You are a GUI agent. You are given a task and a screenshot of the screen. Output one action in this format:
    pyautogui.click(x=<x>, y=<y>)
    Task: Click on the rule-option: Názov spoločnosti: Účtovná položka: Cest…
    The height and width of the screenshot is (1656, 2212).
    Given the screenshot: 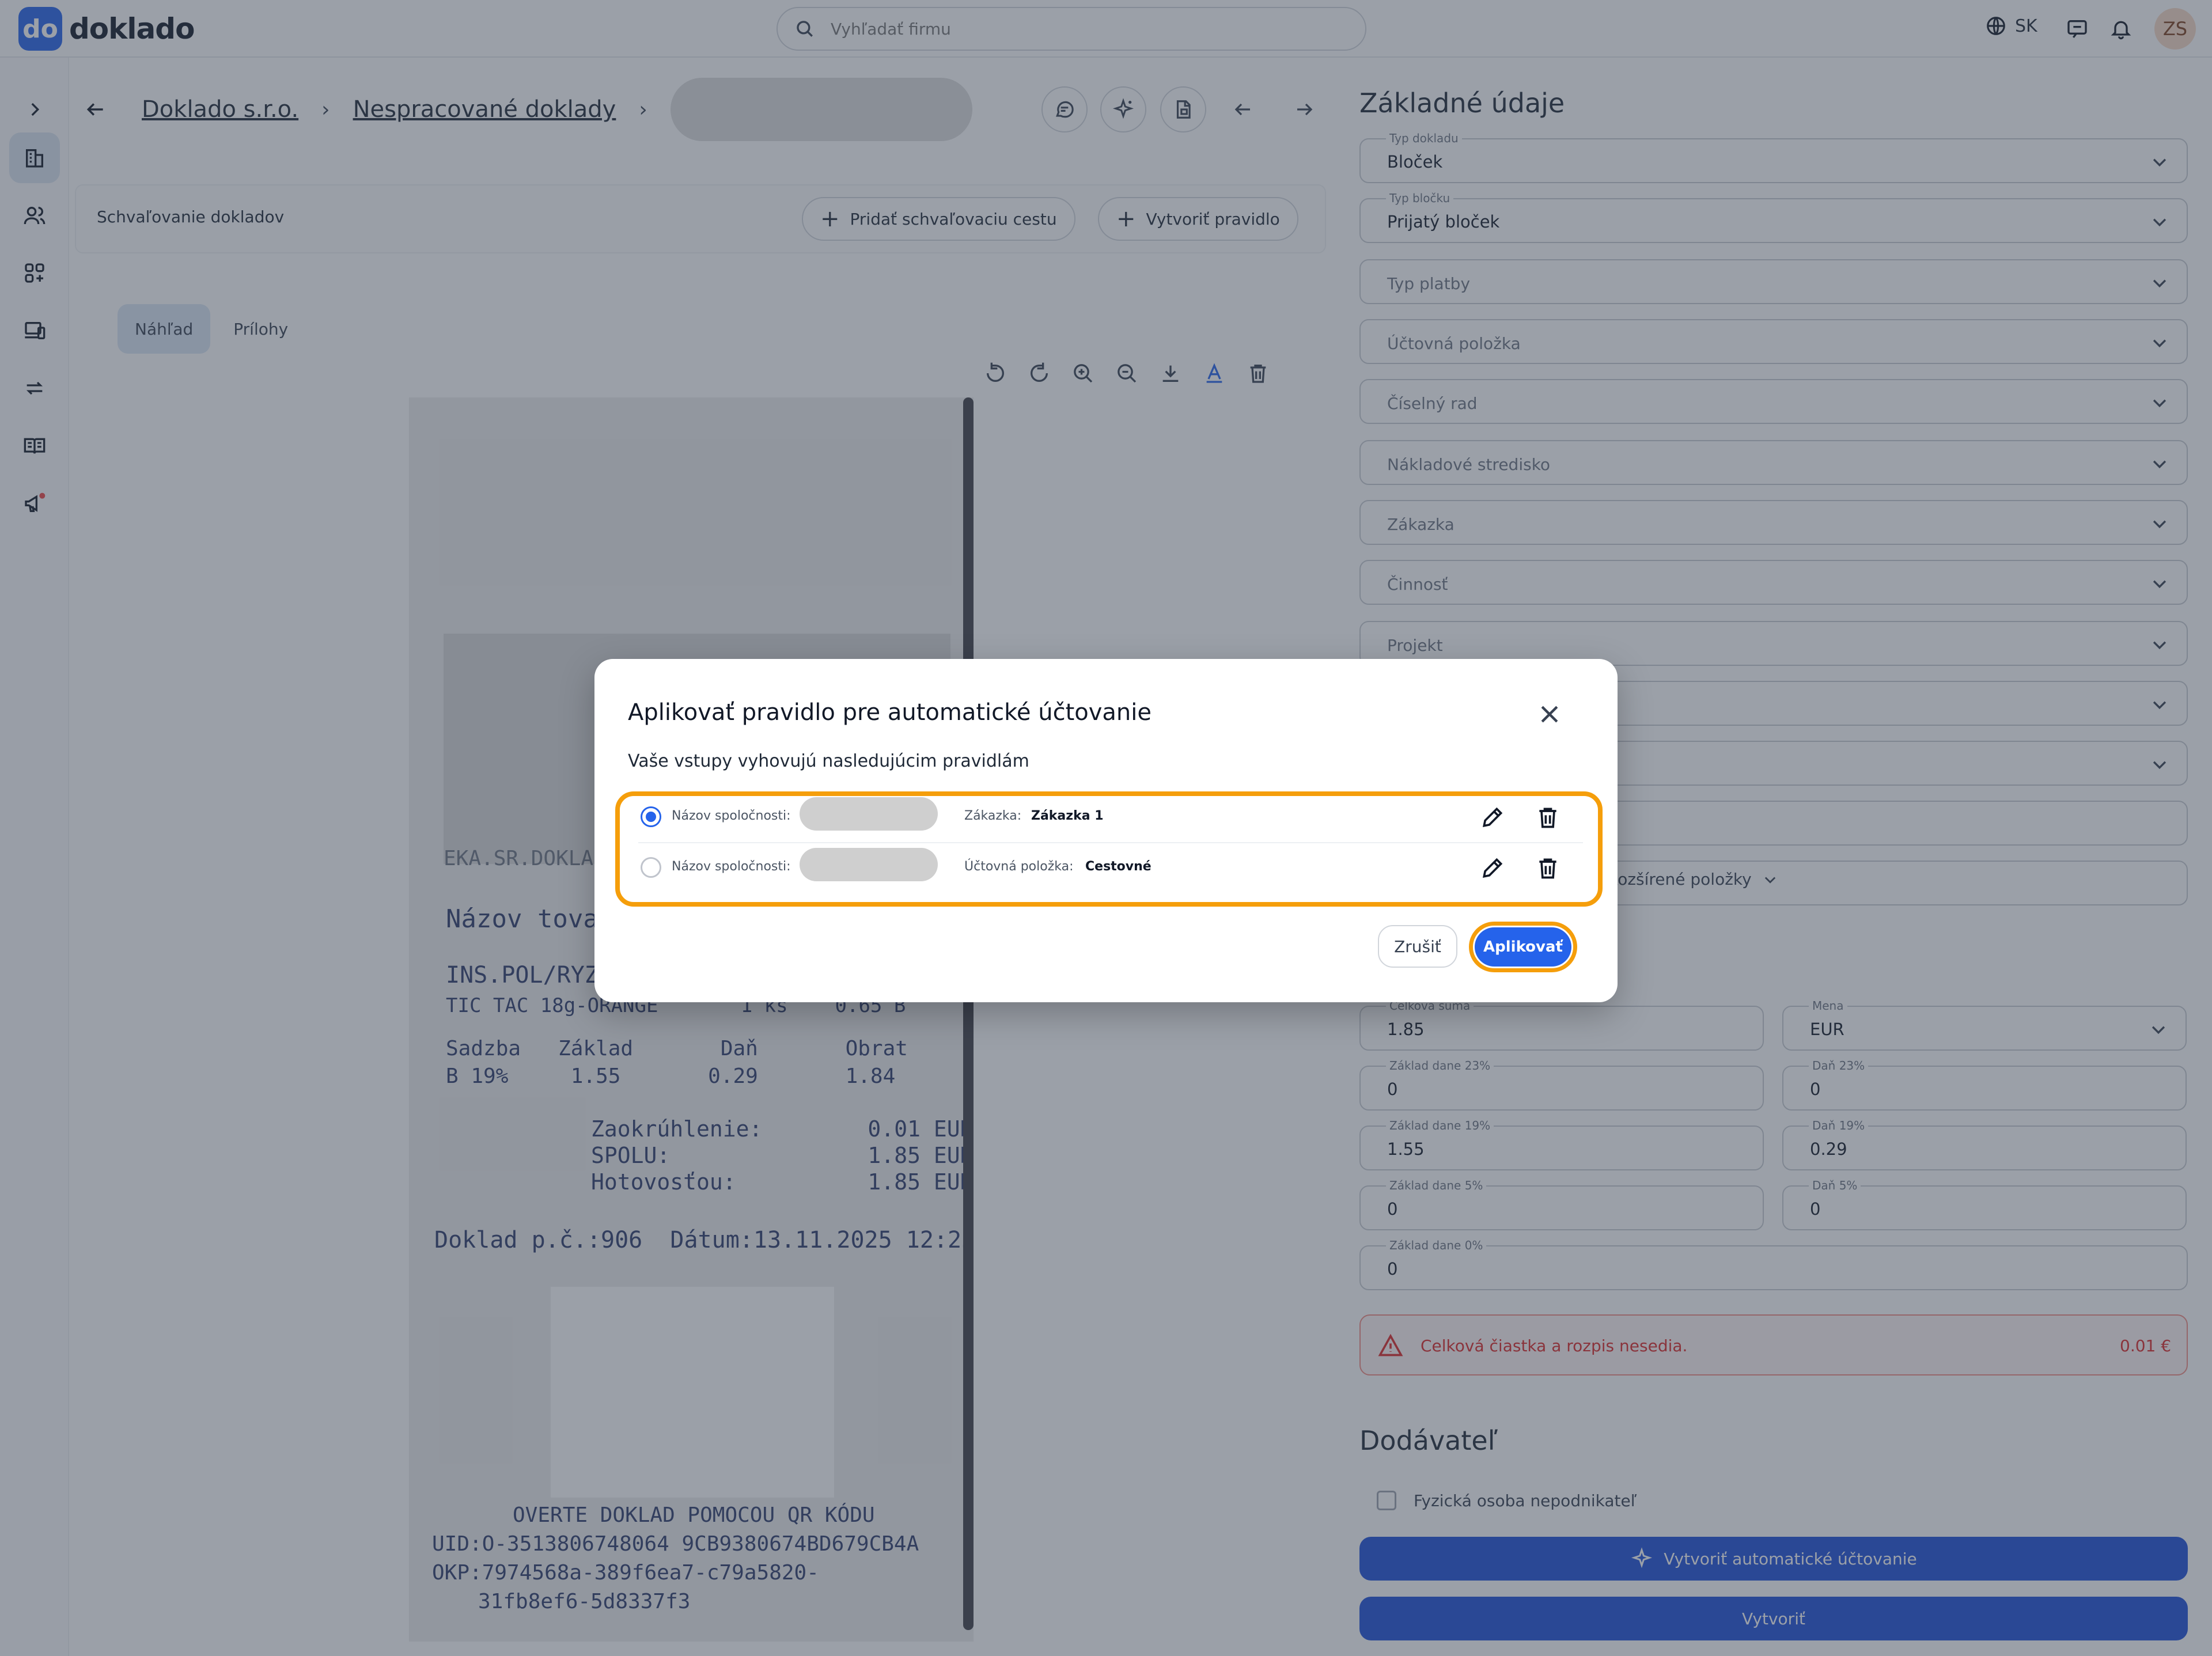 What is the action you would take?
    pyautogui.click(x=1109, y=867)
    